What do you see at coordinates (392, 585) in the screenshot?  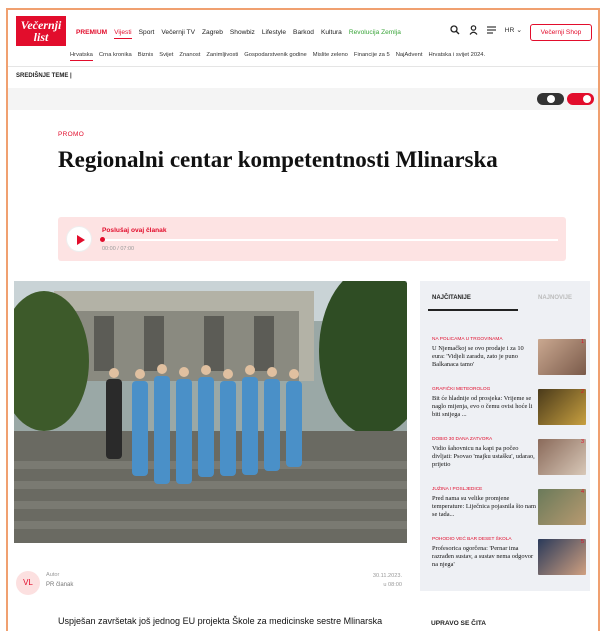 I see `time-value: u 08:00` at bounding box center [392, 585].